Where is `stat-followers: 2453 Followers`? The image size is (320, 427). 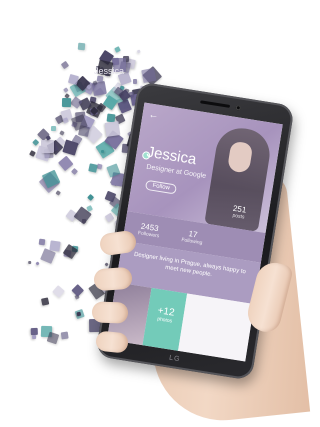 stat-followers: 2453 Followers is located at coordinates (148, 230).